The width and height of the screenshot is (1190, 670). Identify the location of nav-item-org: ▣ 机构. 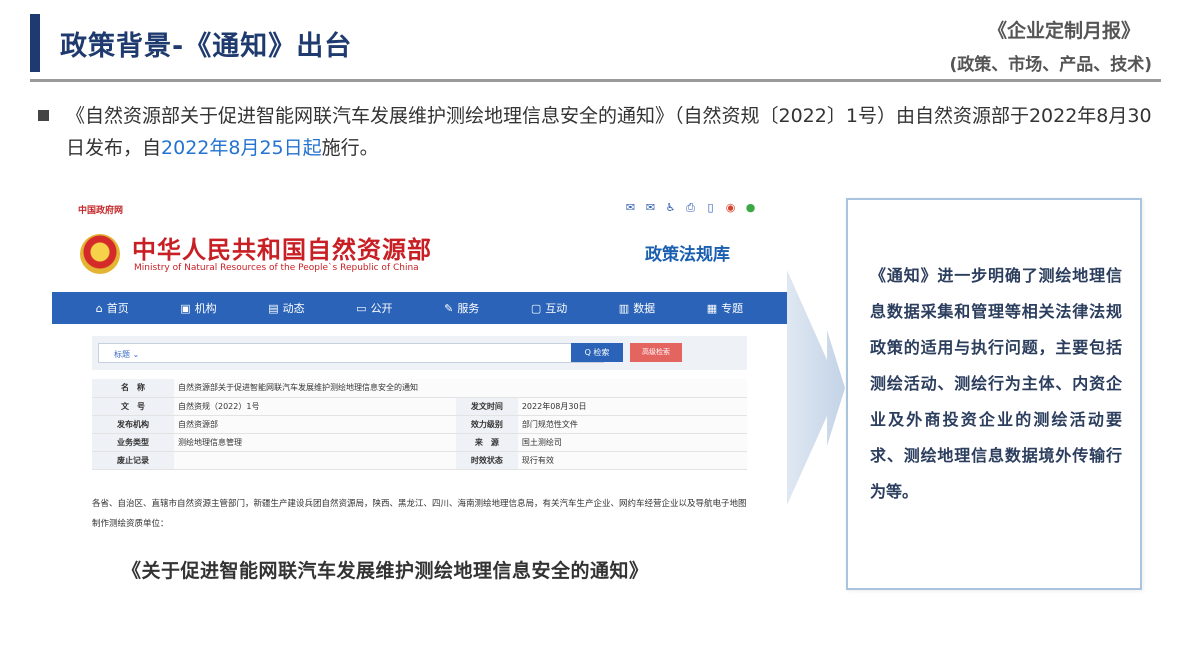
(198, 308).